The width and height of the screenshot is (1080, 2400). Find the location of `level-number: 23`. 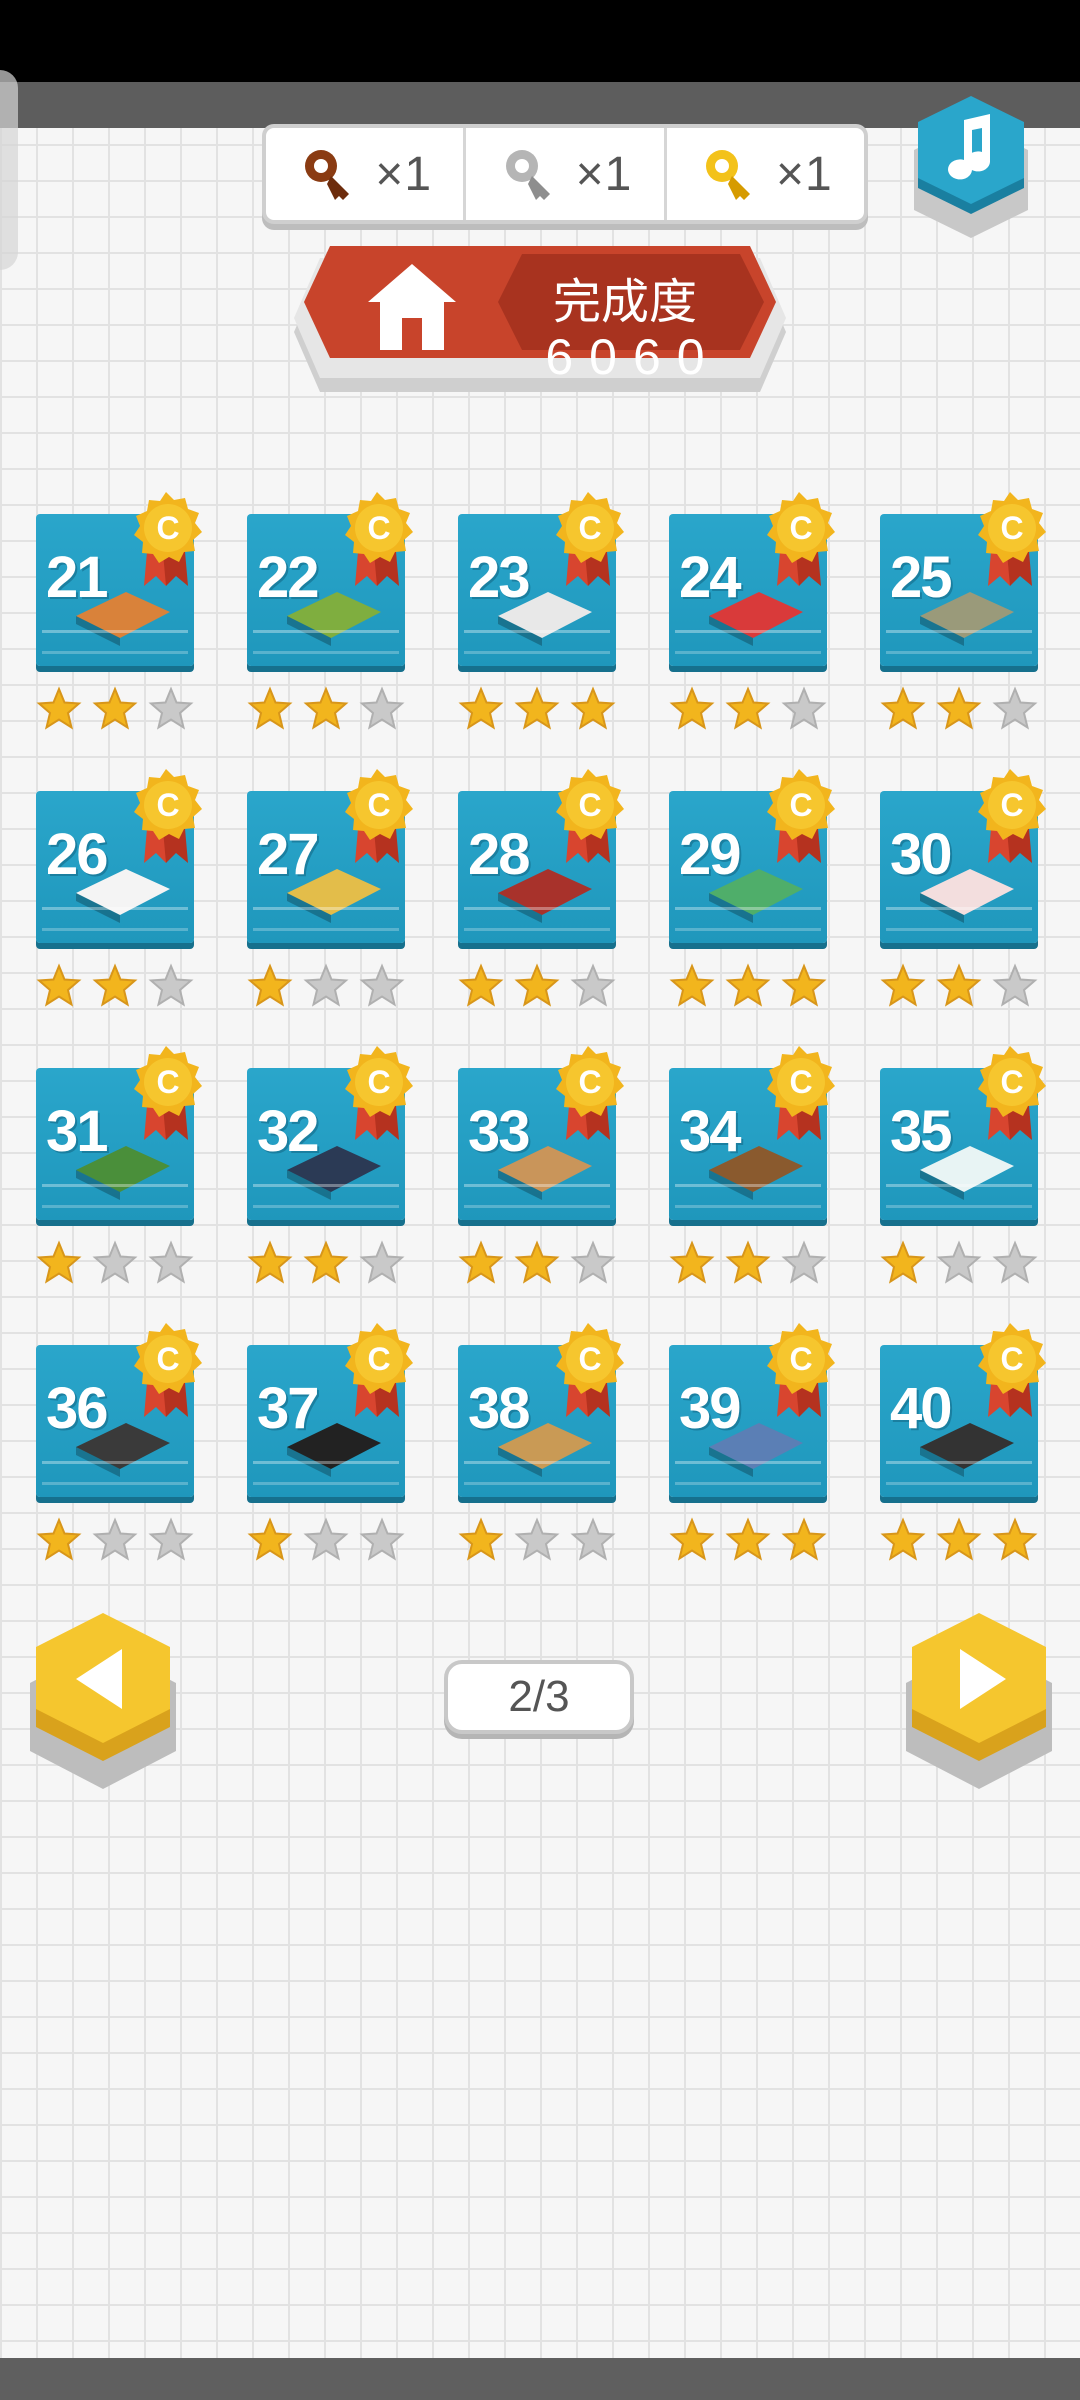

level-number: 23 is located at coordinates (499, 577).